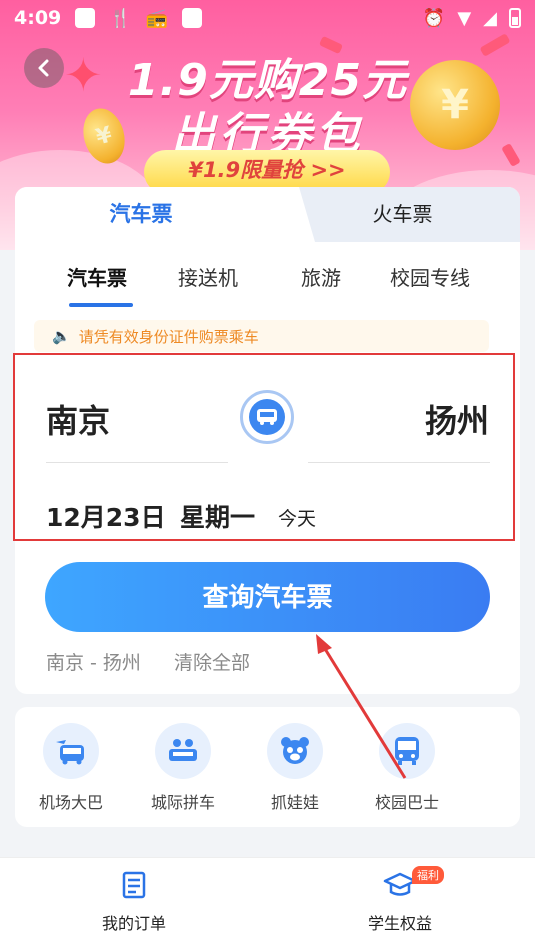 The height and width of the screenshot is (951, 535). Describe the element at coordinates (261, 336) in the screenshot. I see `notice-bar: 🔈 请凭有效身份证件购票乘车` at that location.